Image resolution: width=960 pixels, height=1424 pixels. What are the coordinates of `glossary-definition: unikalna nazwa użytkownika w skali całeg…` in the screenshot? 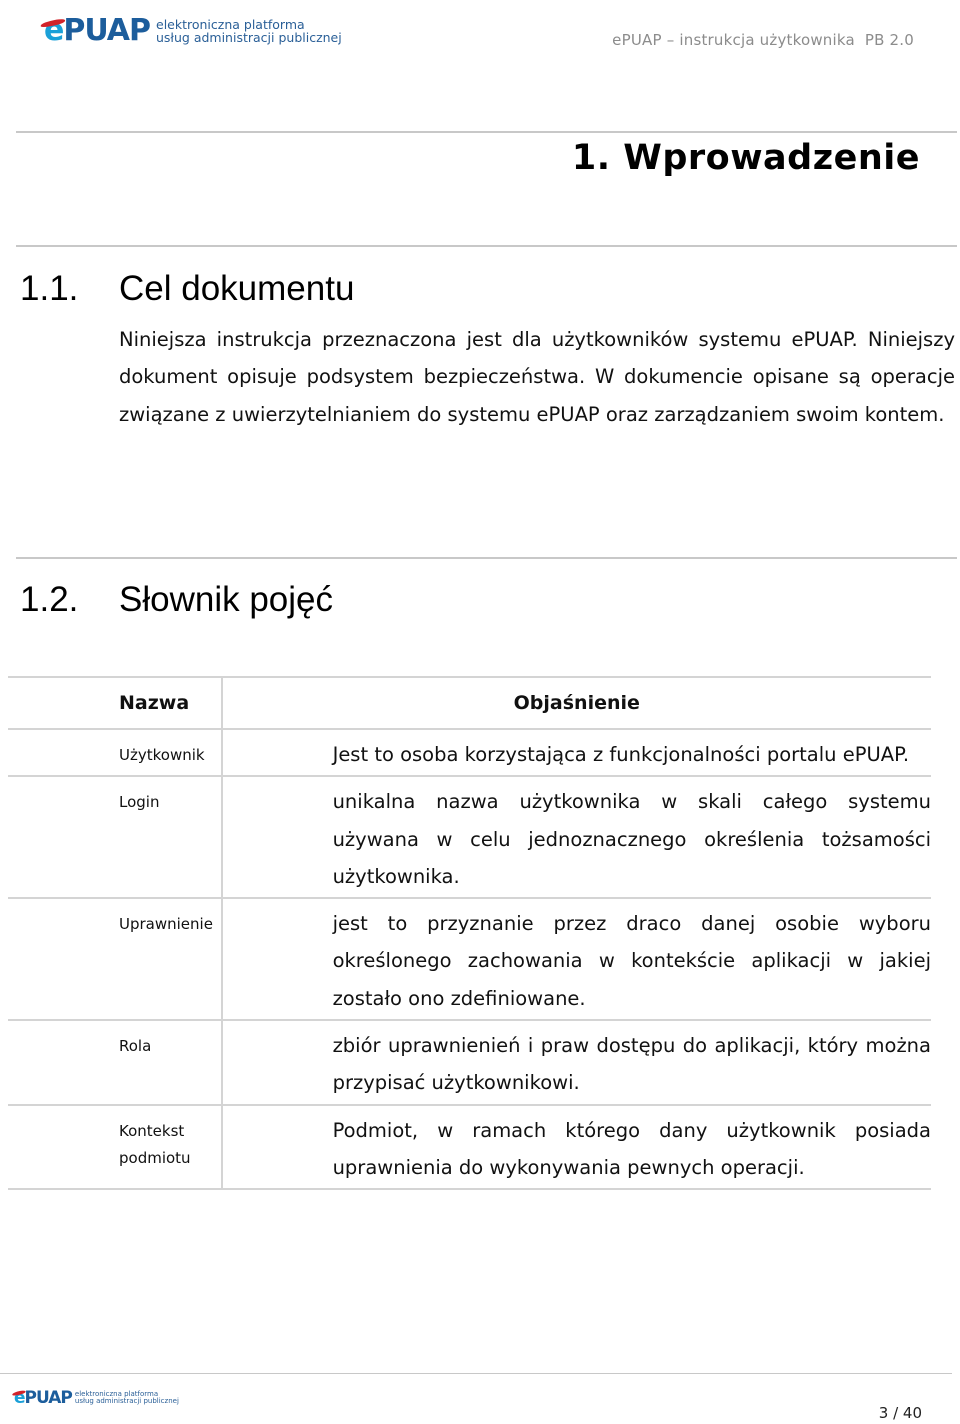 It's located at (631, 839).